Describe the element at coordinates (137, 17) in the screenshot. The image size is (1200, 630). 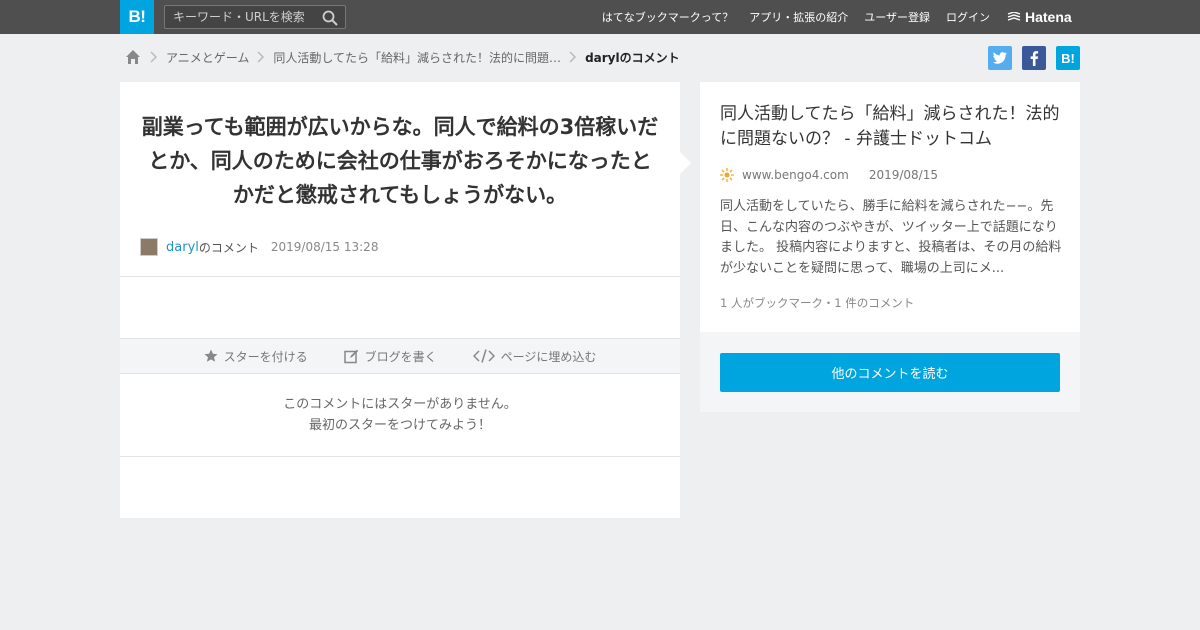
I see `hatena-bookmark-logo: B!` at that location.